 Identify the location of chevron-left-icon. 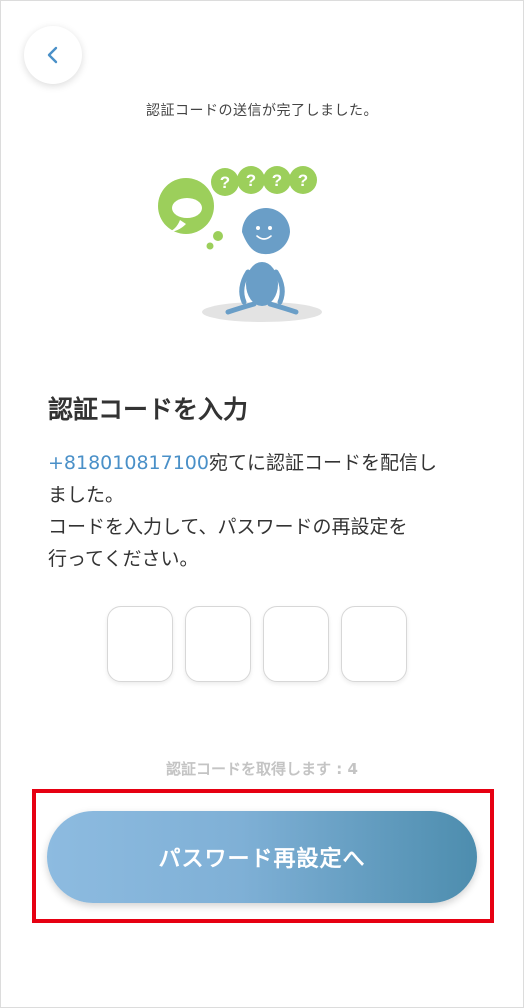
(52, 55).